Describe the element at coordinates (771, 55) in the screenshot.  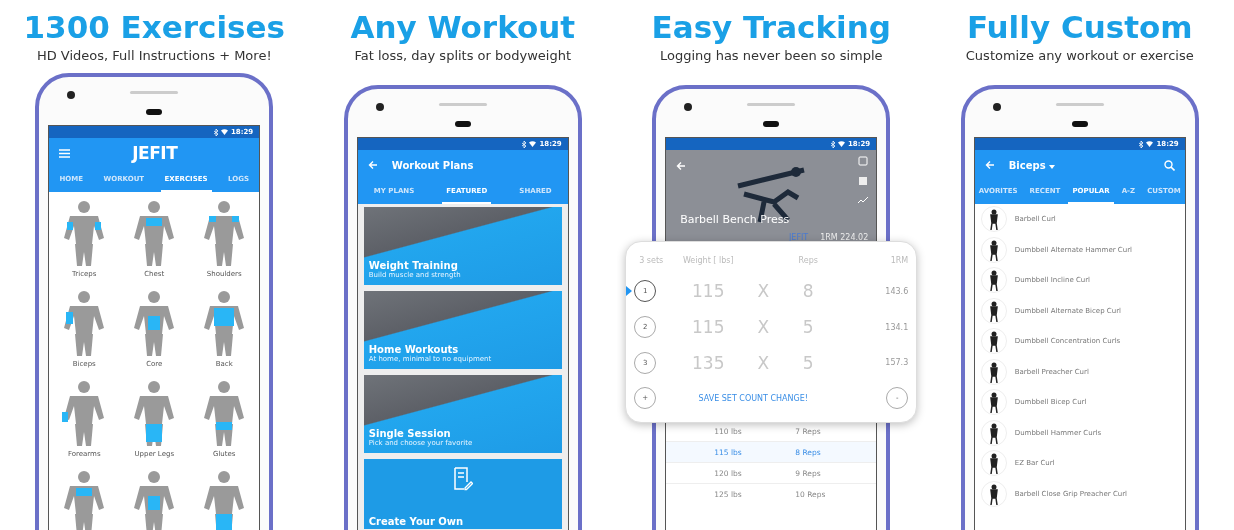
I see `subtitle: Logging has never been so simple` at that location.